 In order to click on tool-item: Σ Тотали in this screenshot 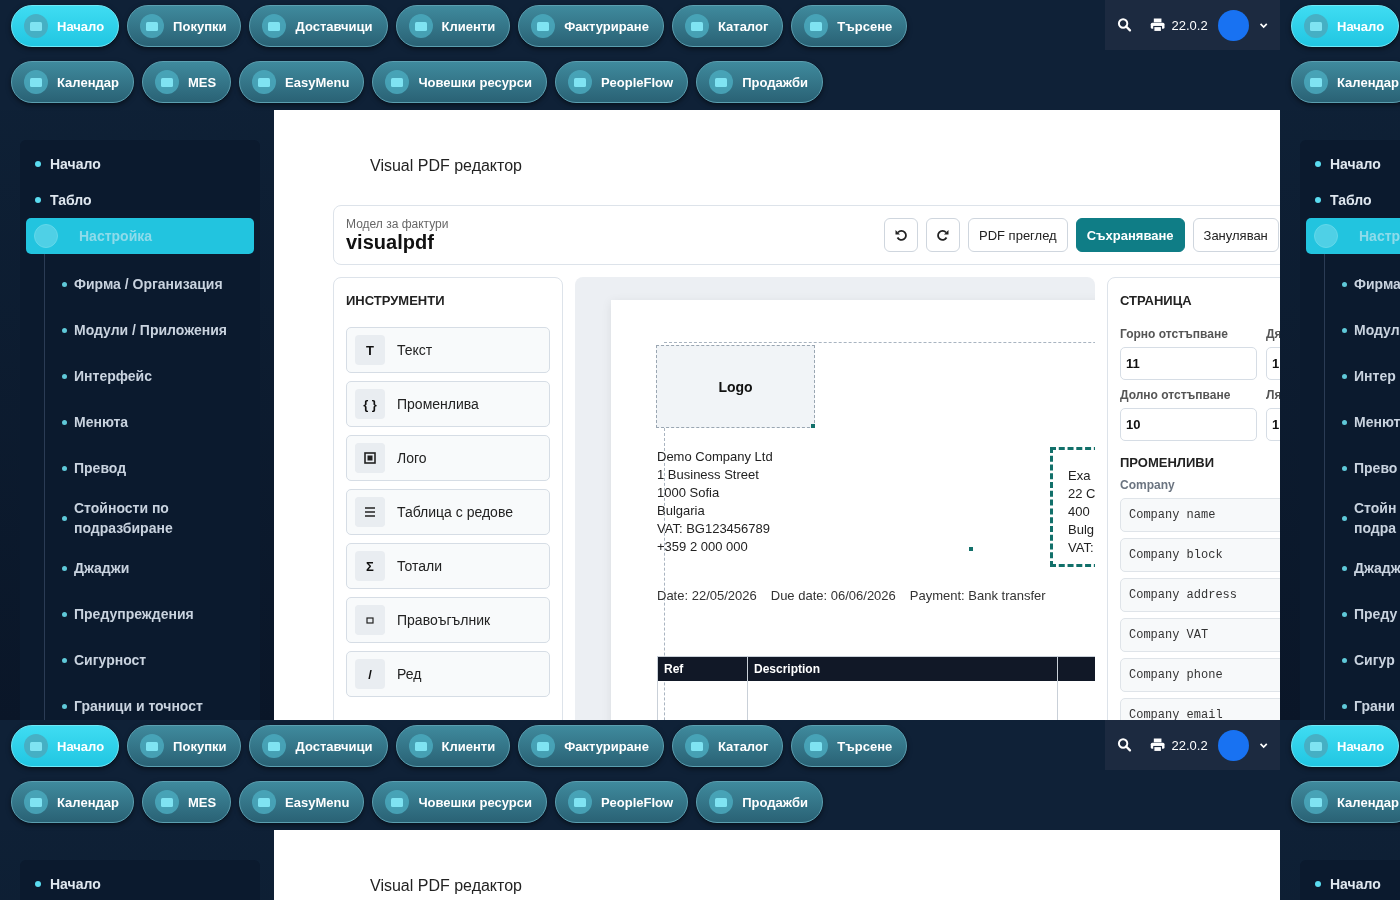, I will do `click(448, 566)`.